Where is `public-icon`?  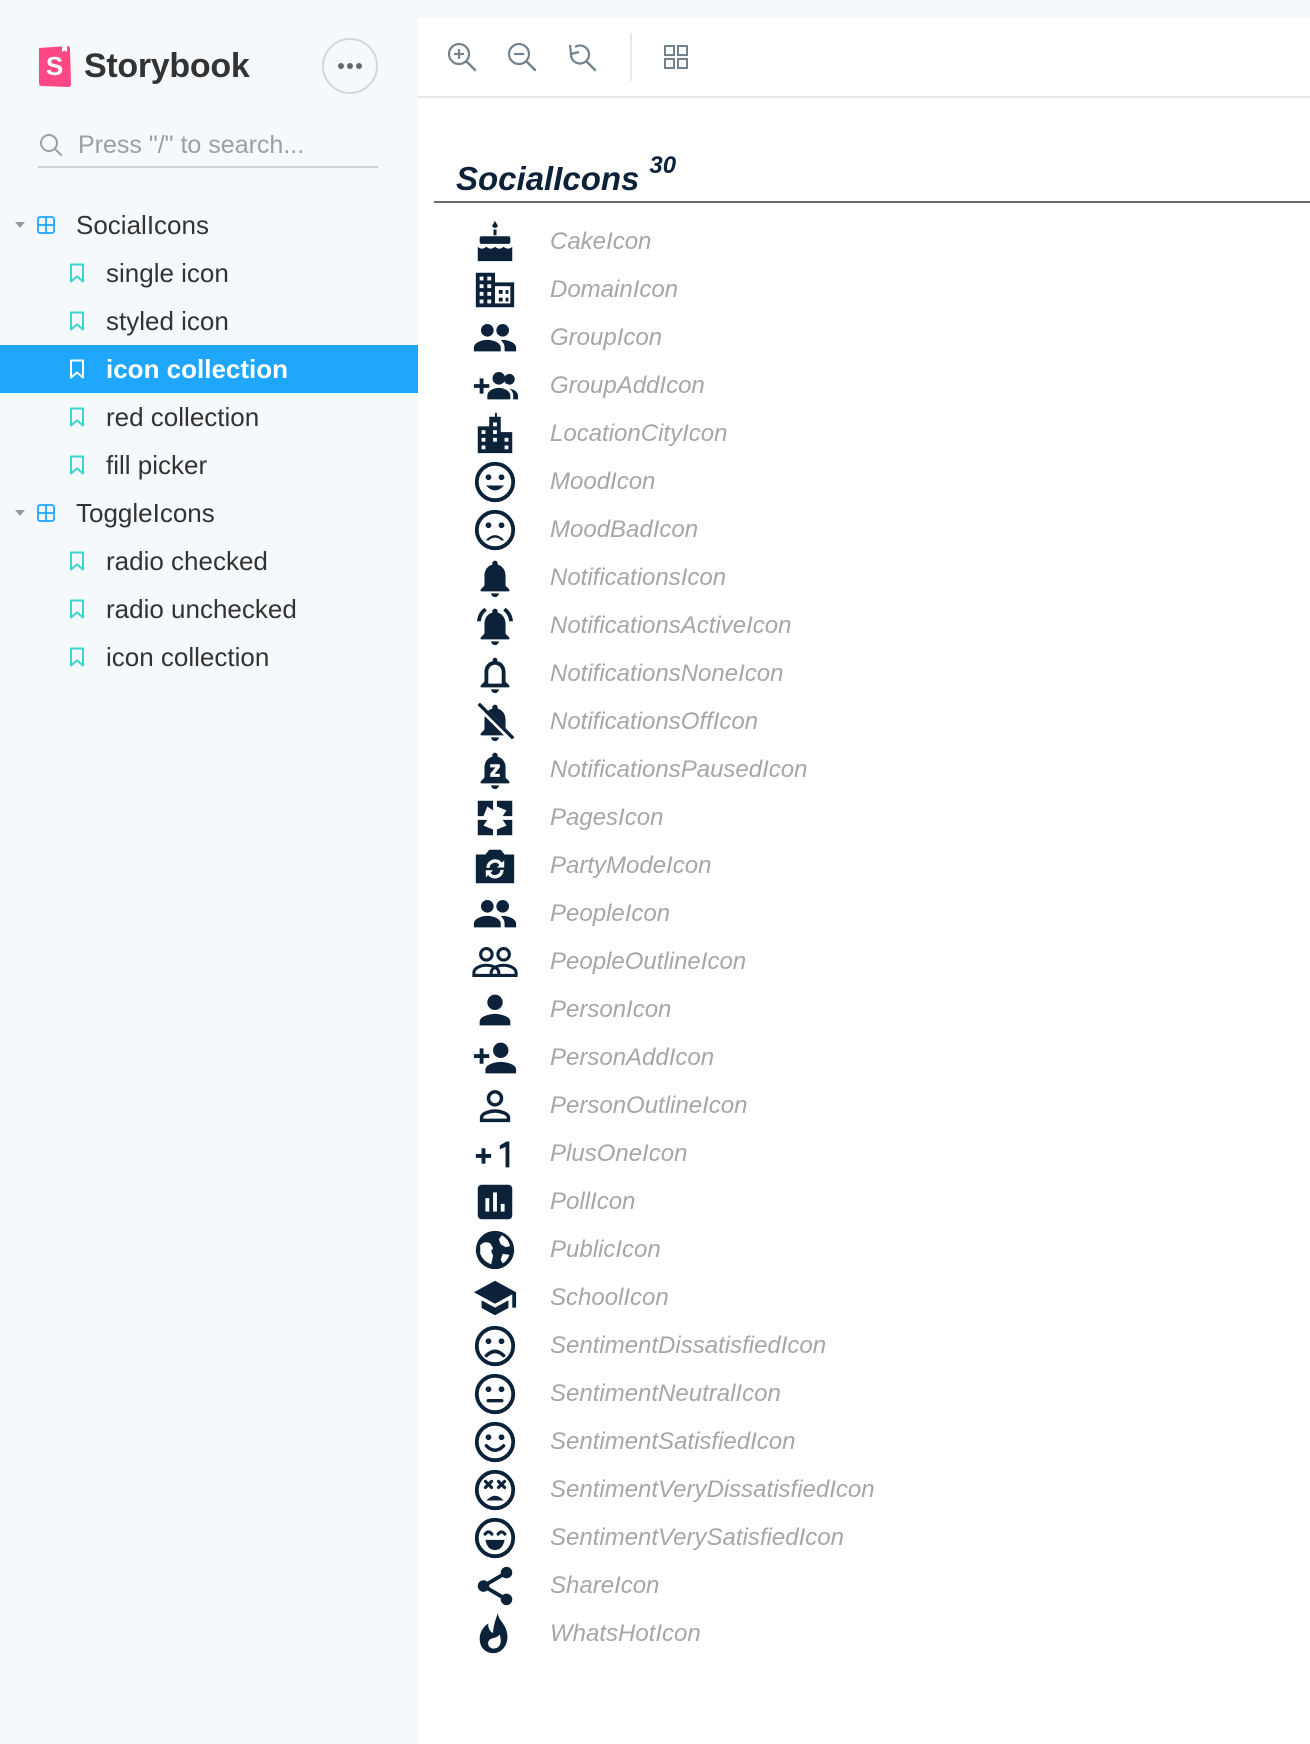
public-icon is located at coordinates (495, 1250).